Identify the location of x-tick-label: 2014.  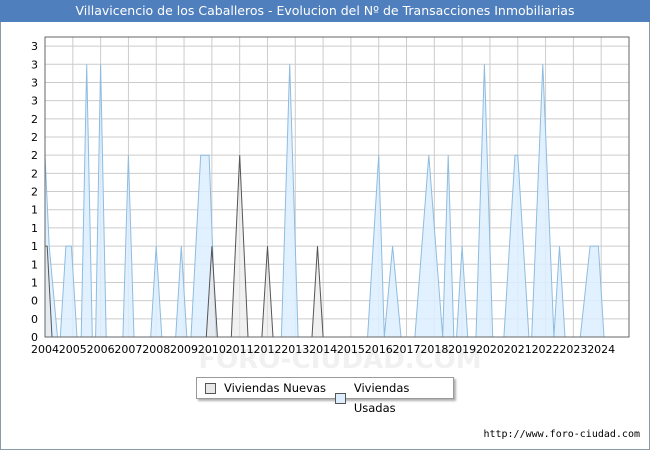
(323, 349).